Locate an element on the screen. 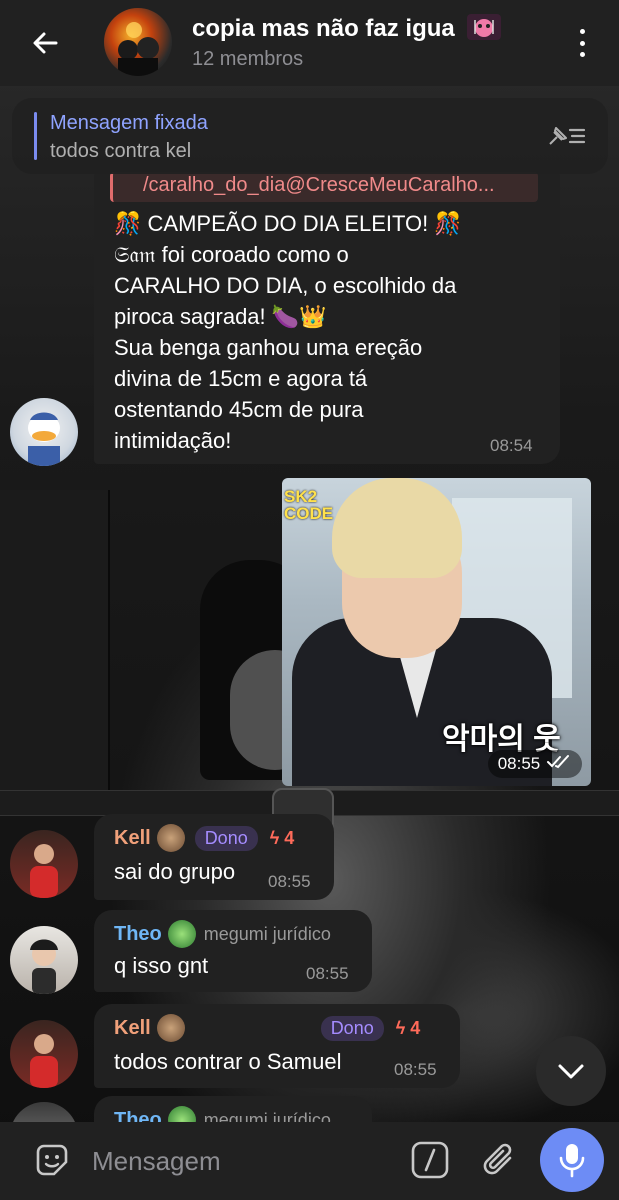  role-title: megumi jurídico is located at coordinates (267, 933).